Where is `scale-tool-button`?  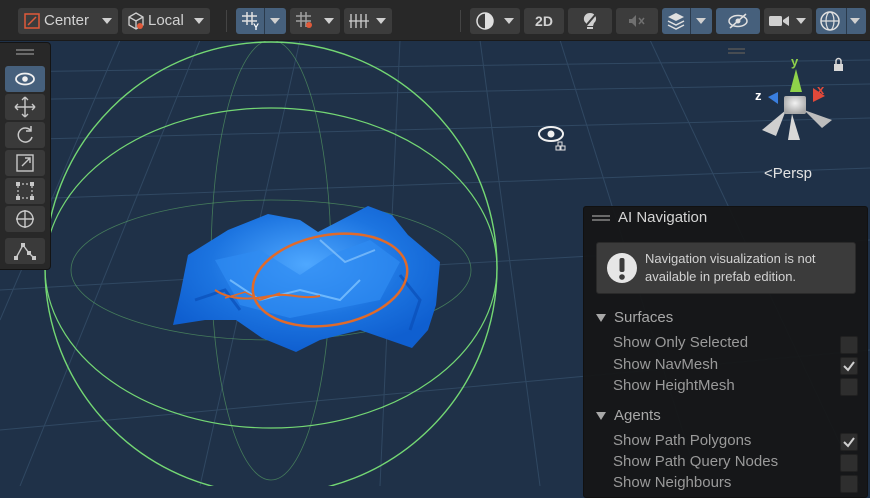 scale-tool-button is located at coordinates (25, 163).